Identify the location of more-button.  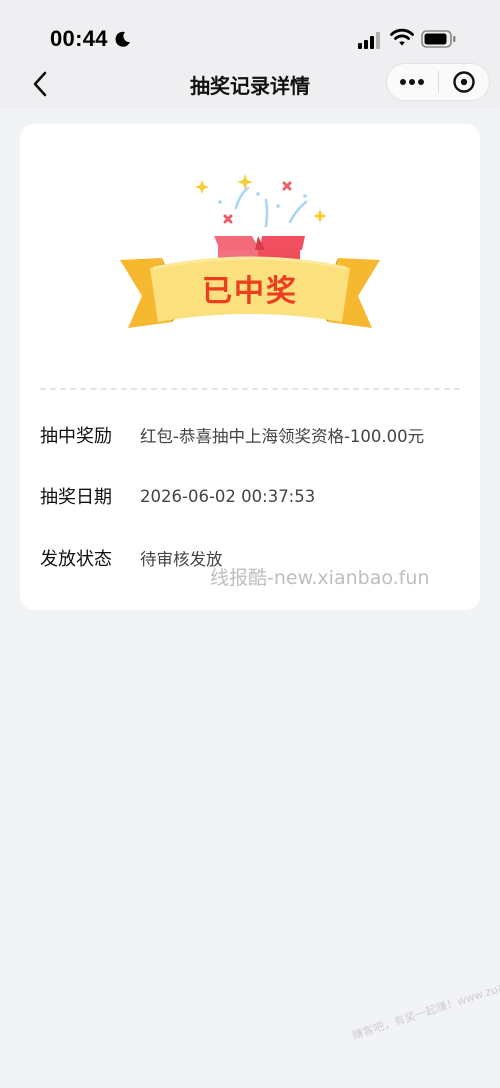
(412, 82).